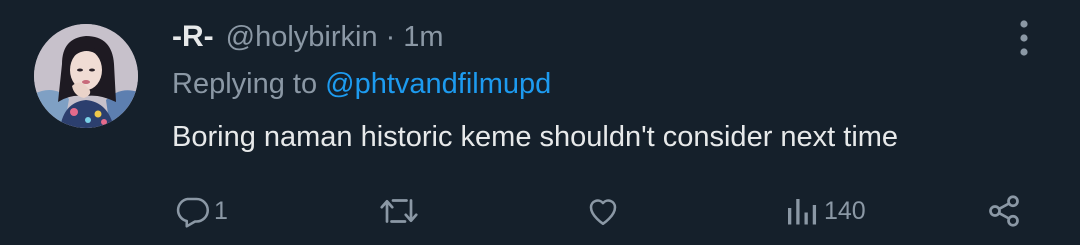 Image resolution: width=1080 pixels, height=245 pixels. I want to click on retweet-icon, so click(399, 211).